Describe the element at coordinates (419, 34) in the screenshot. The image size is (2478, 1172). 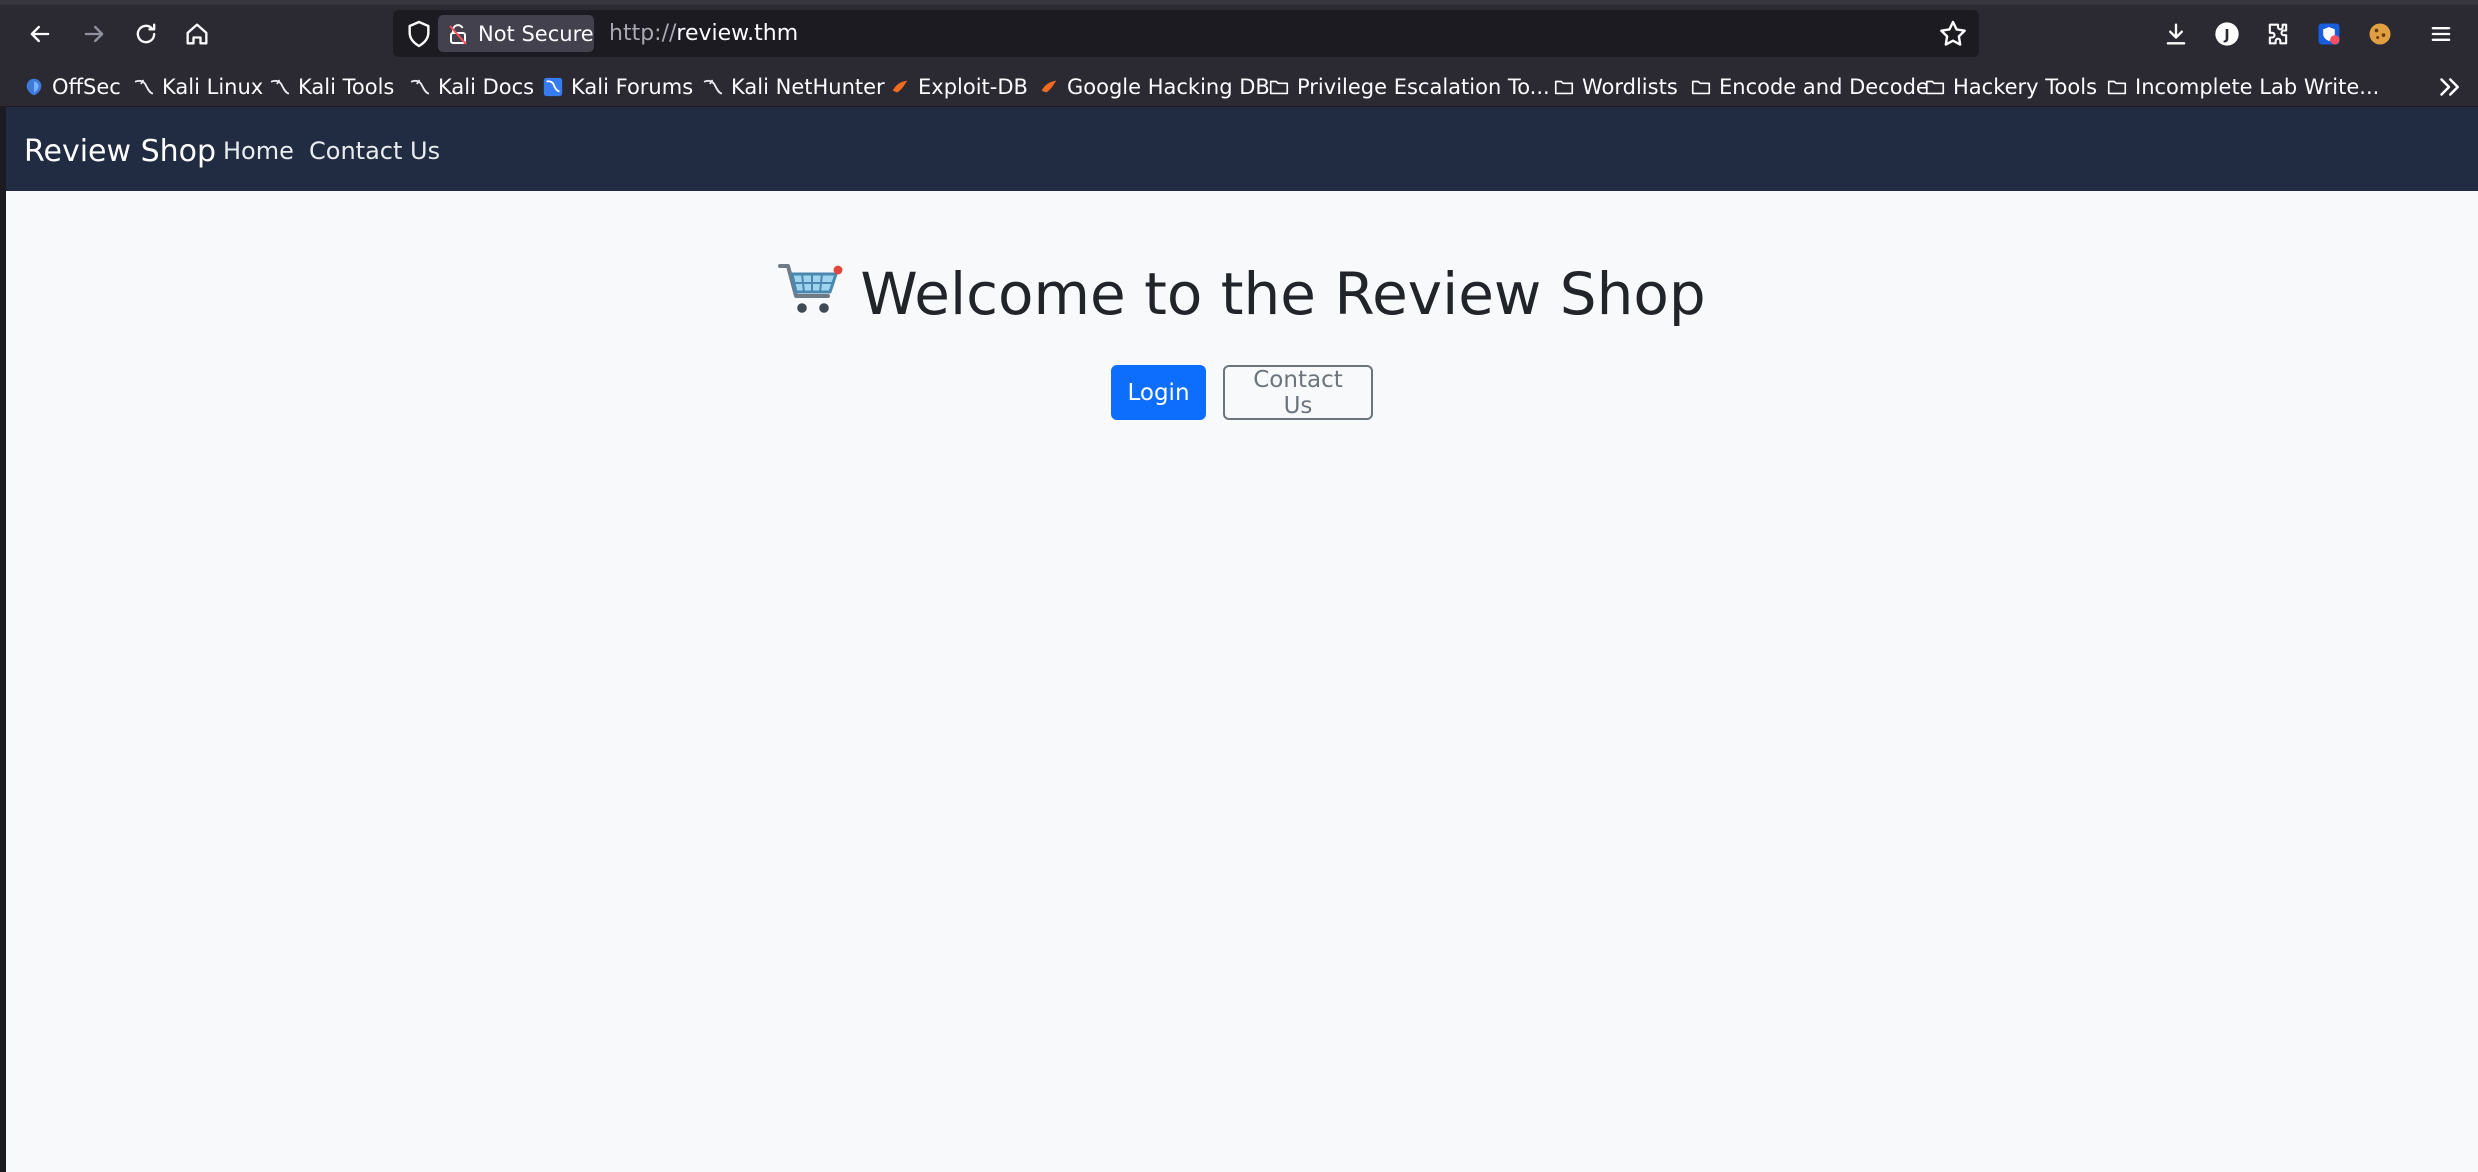
I see `shield-icon` at that location.